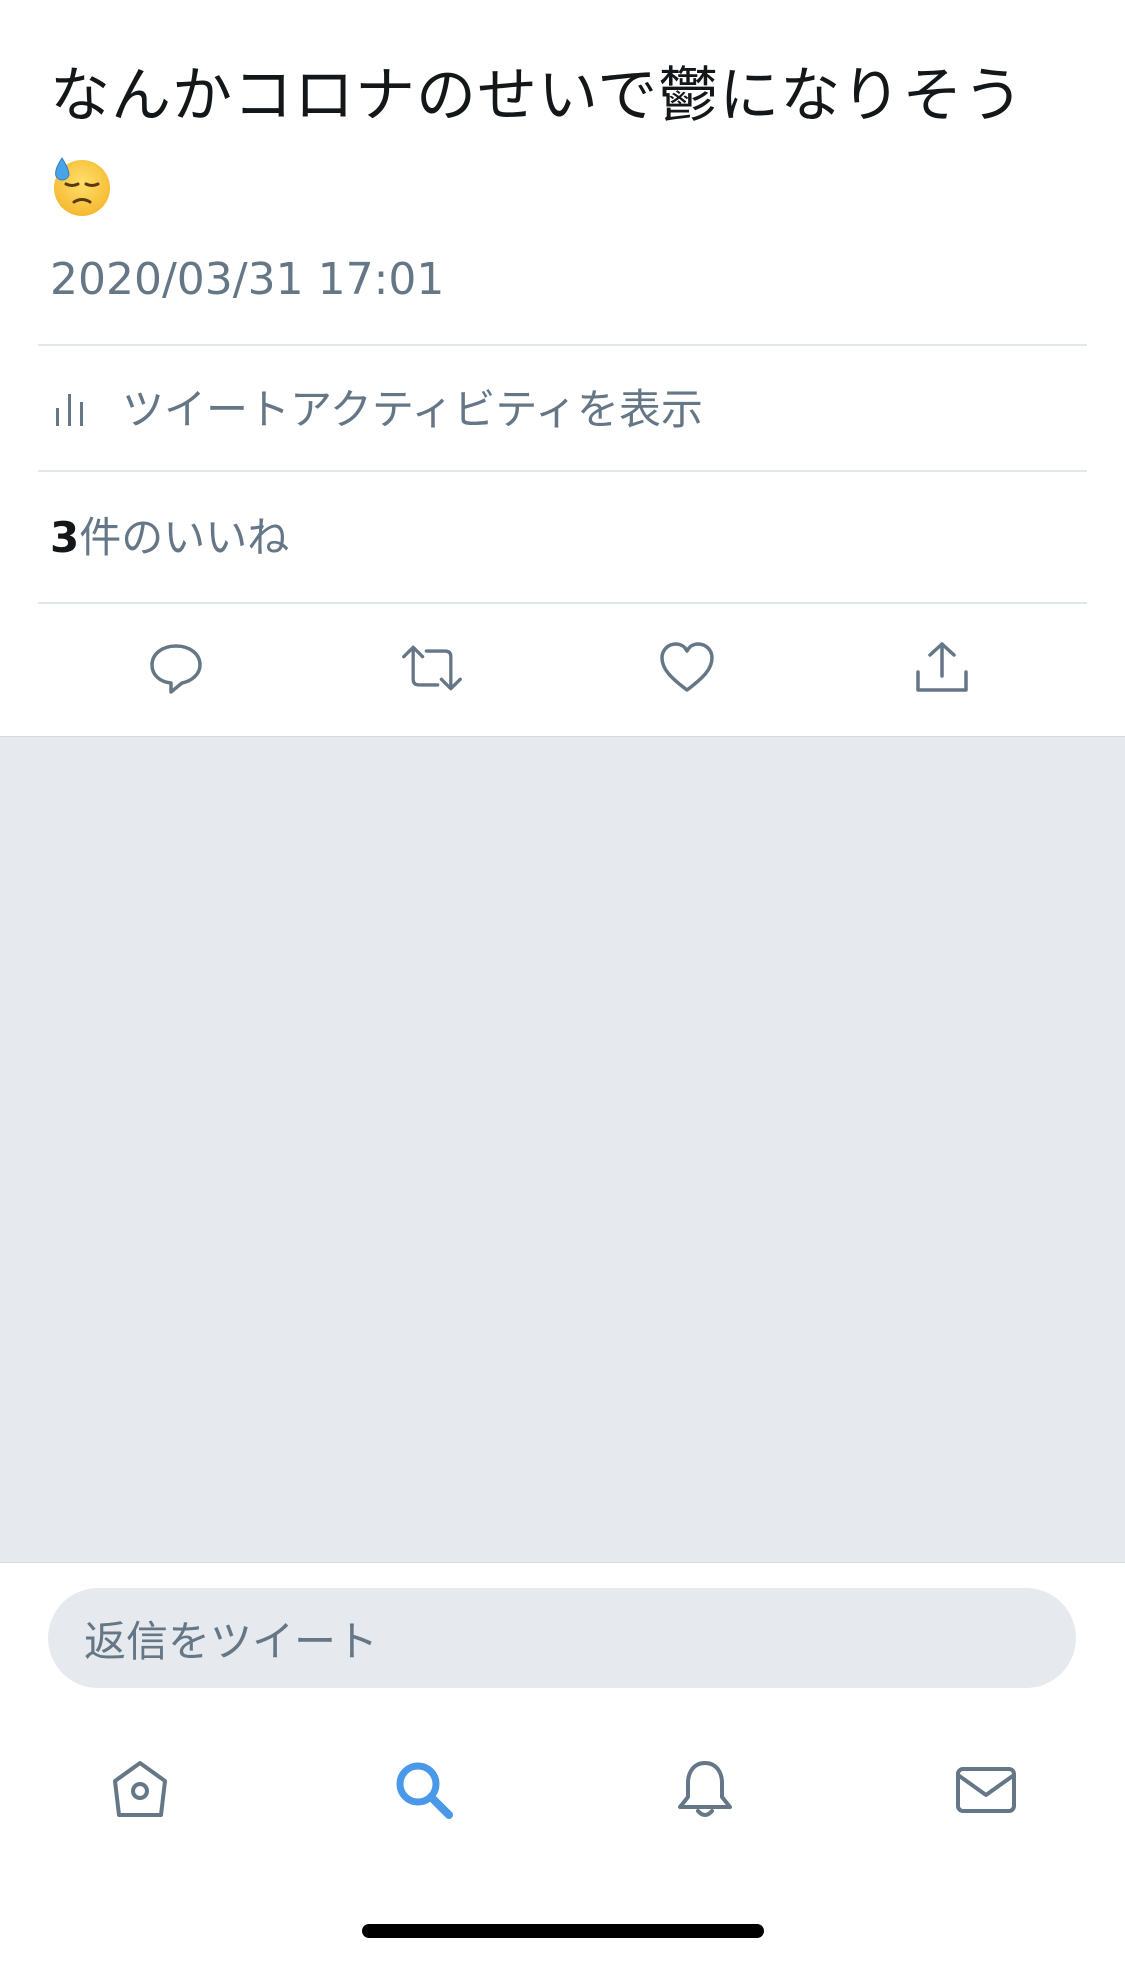 The height and width of the screenshot is (1963, 1125). I want to click on likes-count: 3, so click(65, 537).